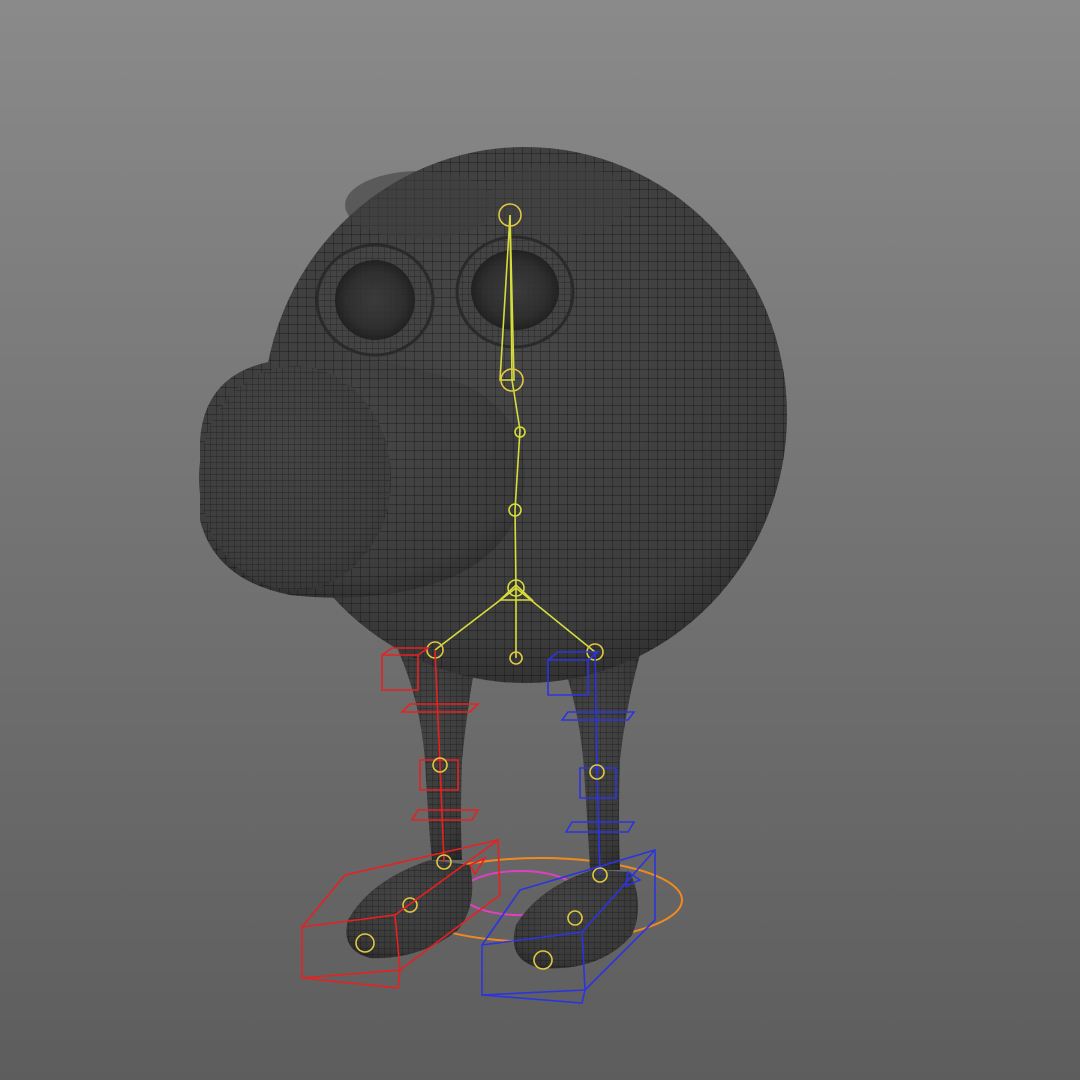  Describe the element at coordinates (515, 292) in the screenshot. I see `right-eye-socket` at that location.